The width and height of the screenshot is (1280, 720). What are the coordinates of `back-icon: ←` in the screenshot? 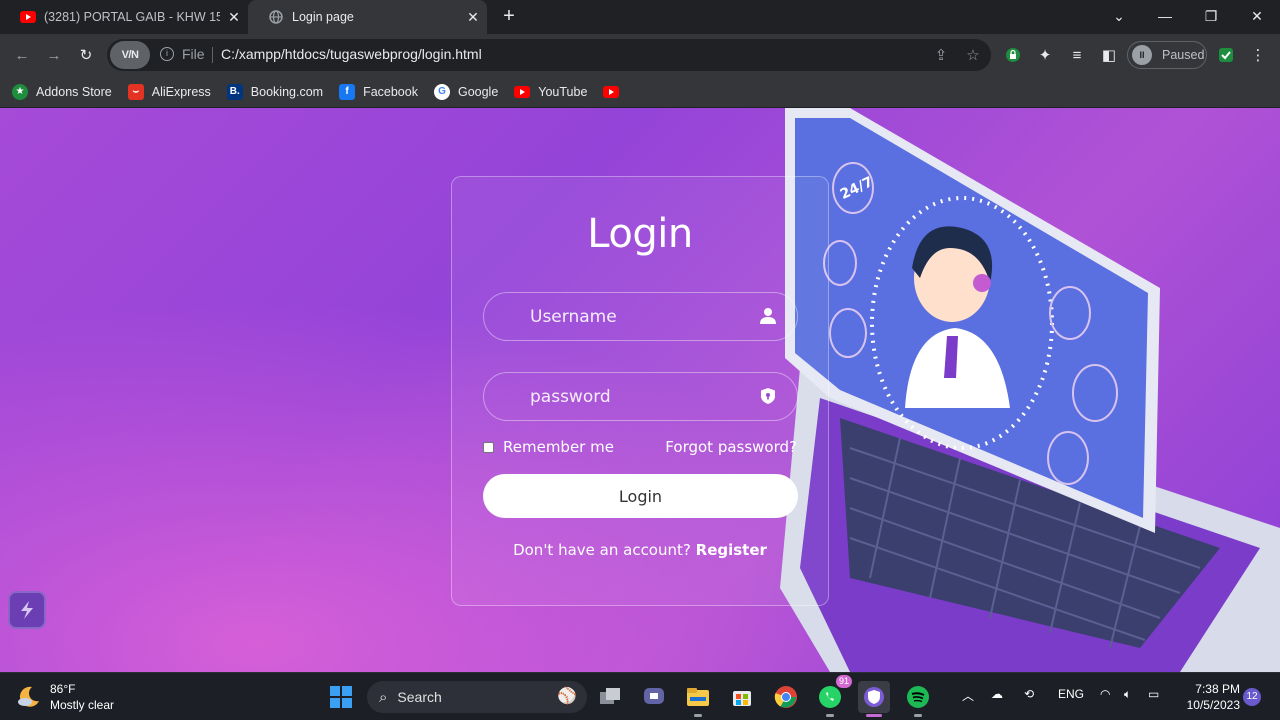 It's located at (22, 55).